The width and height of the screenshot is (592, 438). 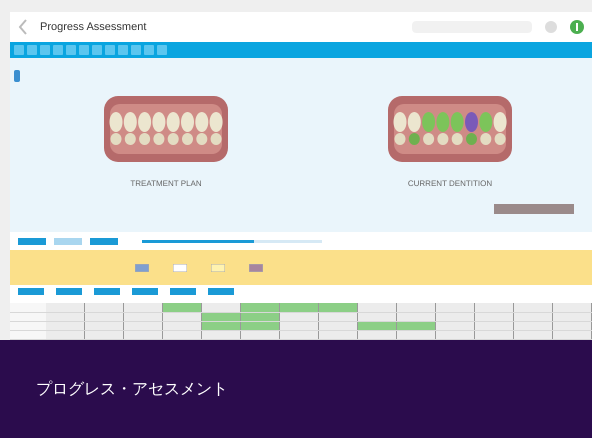 I want to click on overlay-button, so click(x=534, y=209).